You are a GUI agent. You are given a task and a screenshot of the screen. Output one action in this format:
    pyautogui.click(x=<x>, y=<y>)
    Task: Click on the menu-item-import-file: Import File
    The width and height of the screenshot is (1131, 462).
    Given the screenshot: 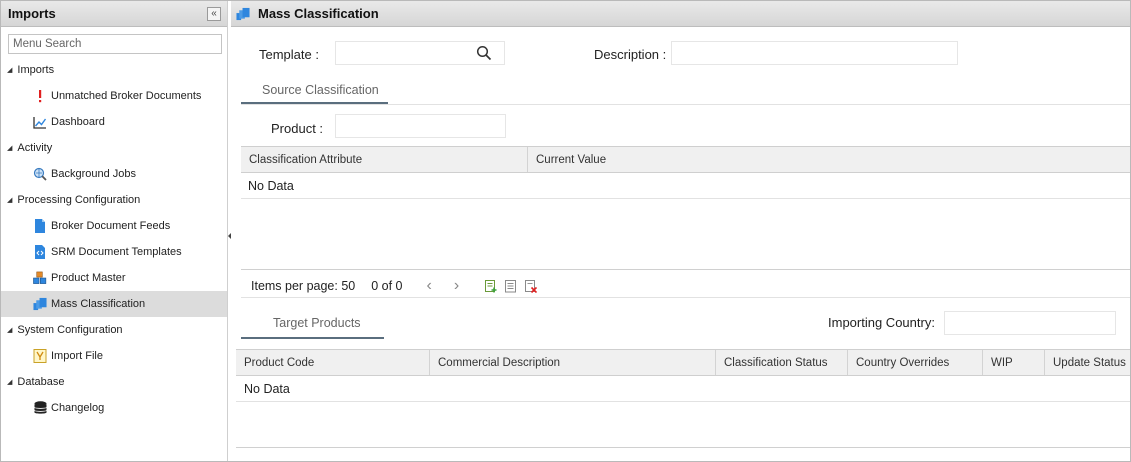 What is the action you would take?
    pyautogui.click(x=114, y=356)
    